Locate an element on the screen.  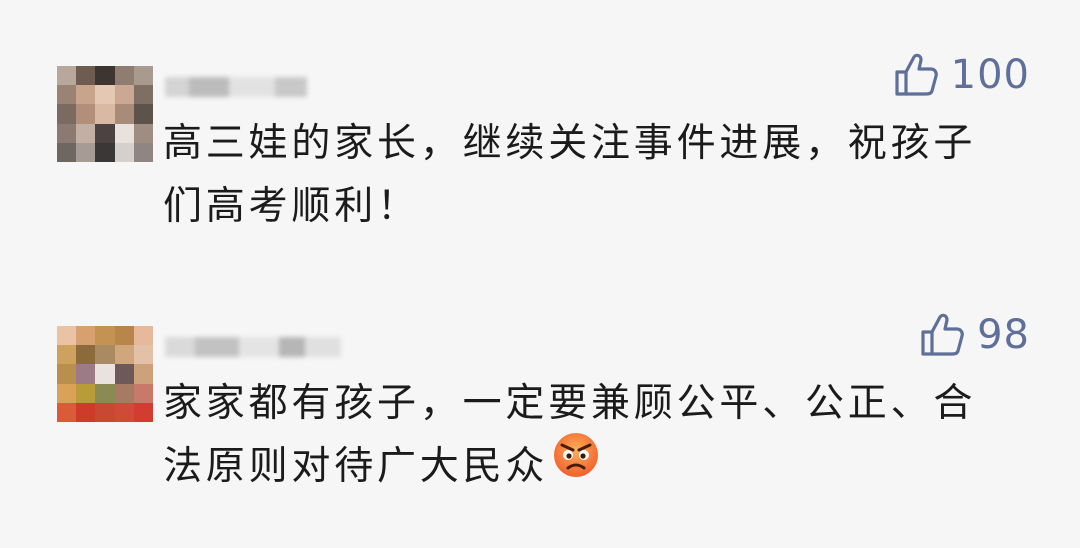
like-count: 98 is located at coordinates (1003, 335).